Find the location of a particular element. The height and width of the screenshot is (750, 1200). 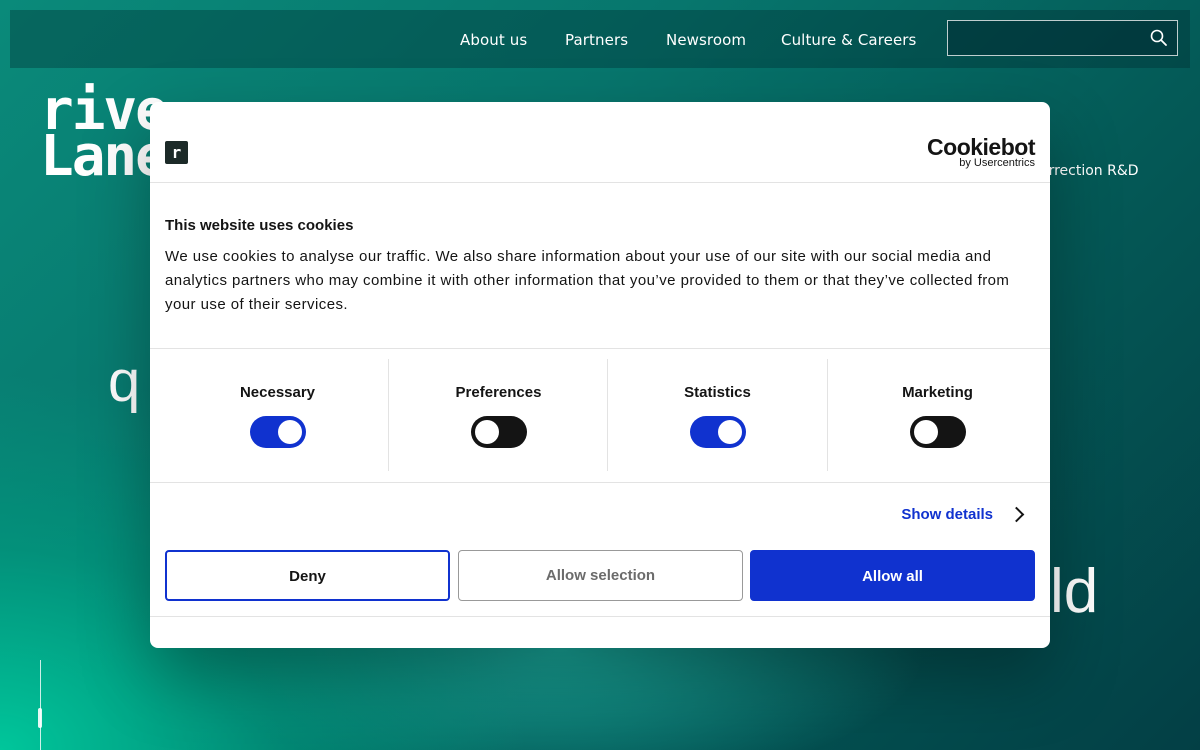

show-details-label: Show details is located at coordinates (947, 514).